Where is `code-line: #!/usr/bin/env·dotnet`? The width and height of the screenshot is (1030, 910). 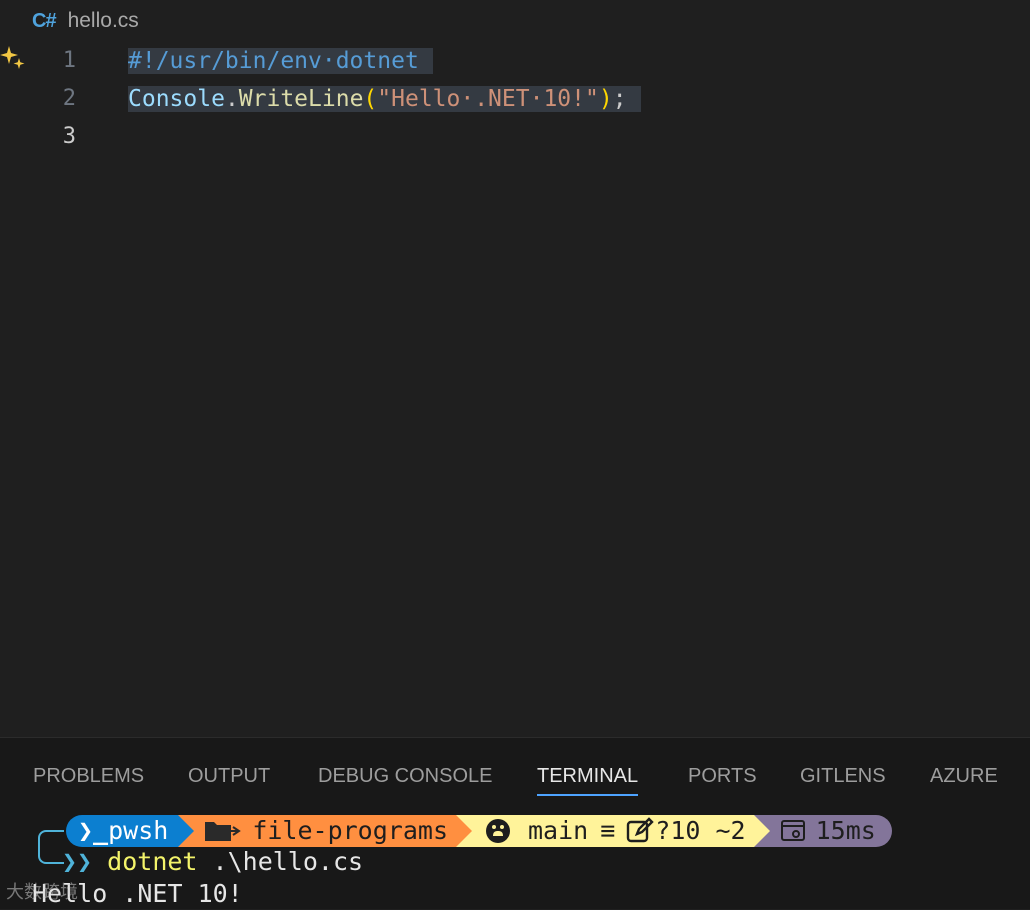 code-line: #!/usr/bin/env·dotnet is located at coordinates (384, 61).